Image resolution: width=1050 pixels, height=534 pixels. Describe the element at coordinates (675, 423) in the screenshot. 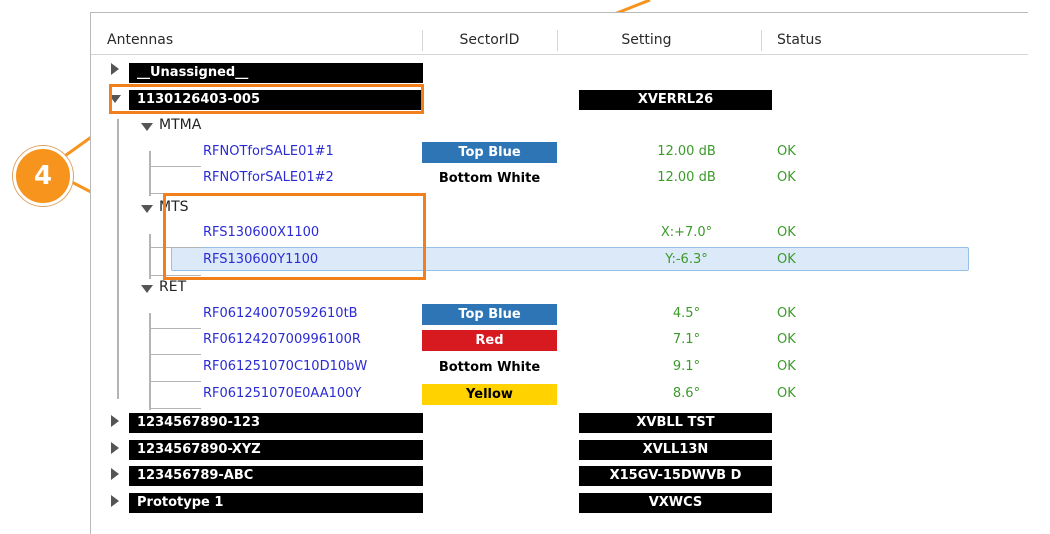

I see `group-setting: XVBLL TST` at that location.